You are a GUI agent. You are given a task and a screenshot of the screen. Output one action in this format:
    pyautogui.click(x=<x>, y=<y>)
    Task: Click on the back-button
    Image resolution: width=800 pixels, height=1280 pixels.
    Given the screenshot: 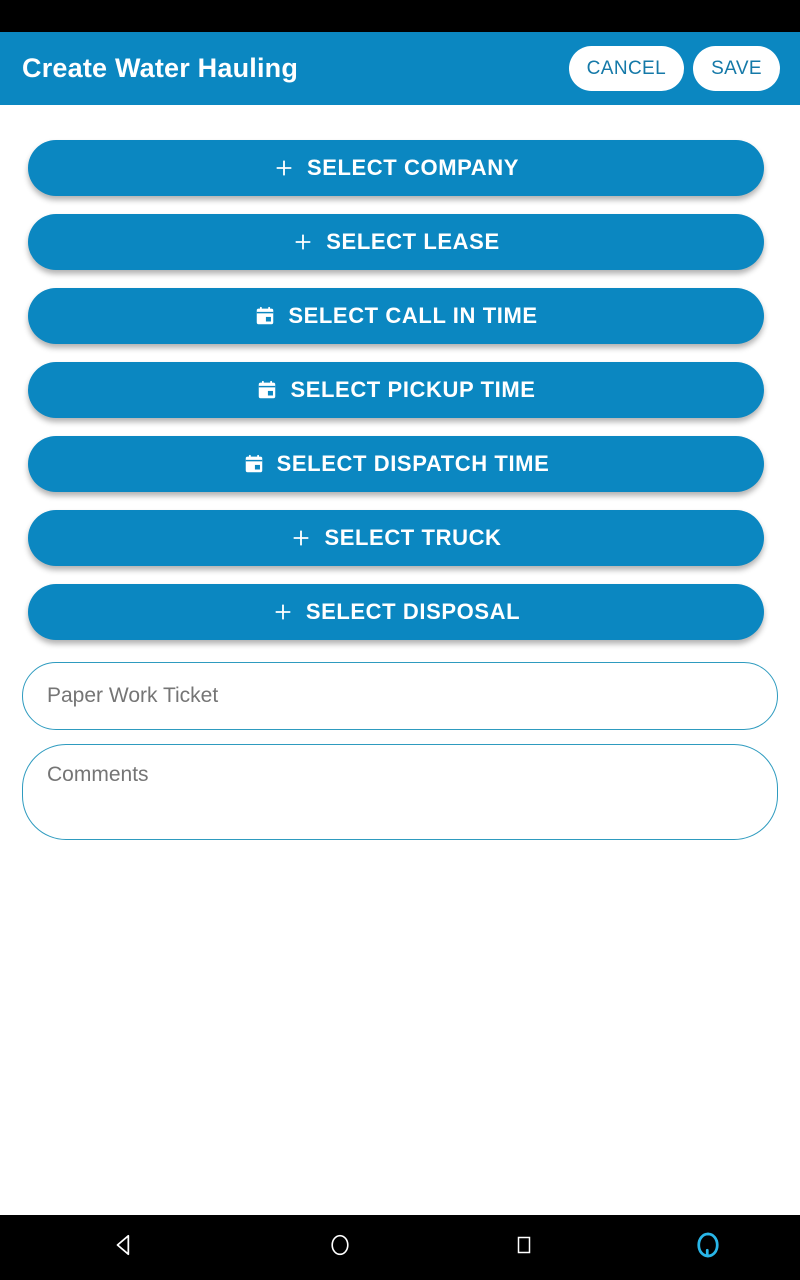 What is the action you would take?
    pyautogui.click(x=124, y=1247)
    